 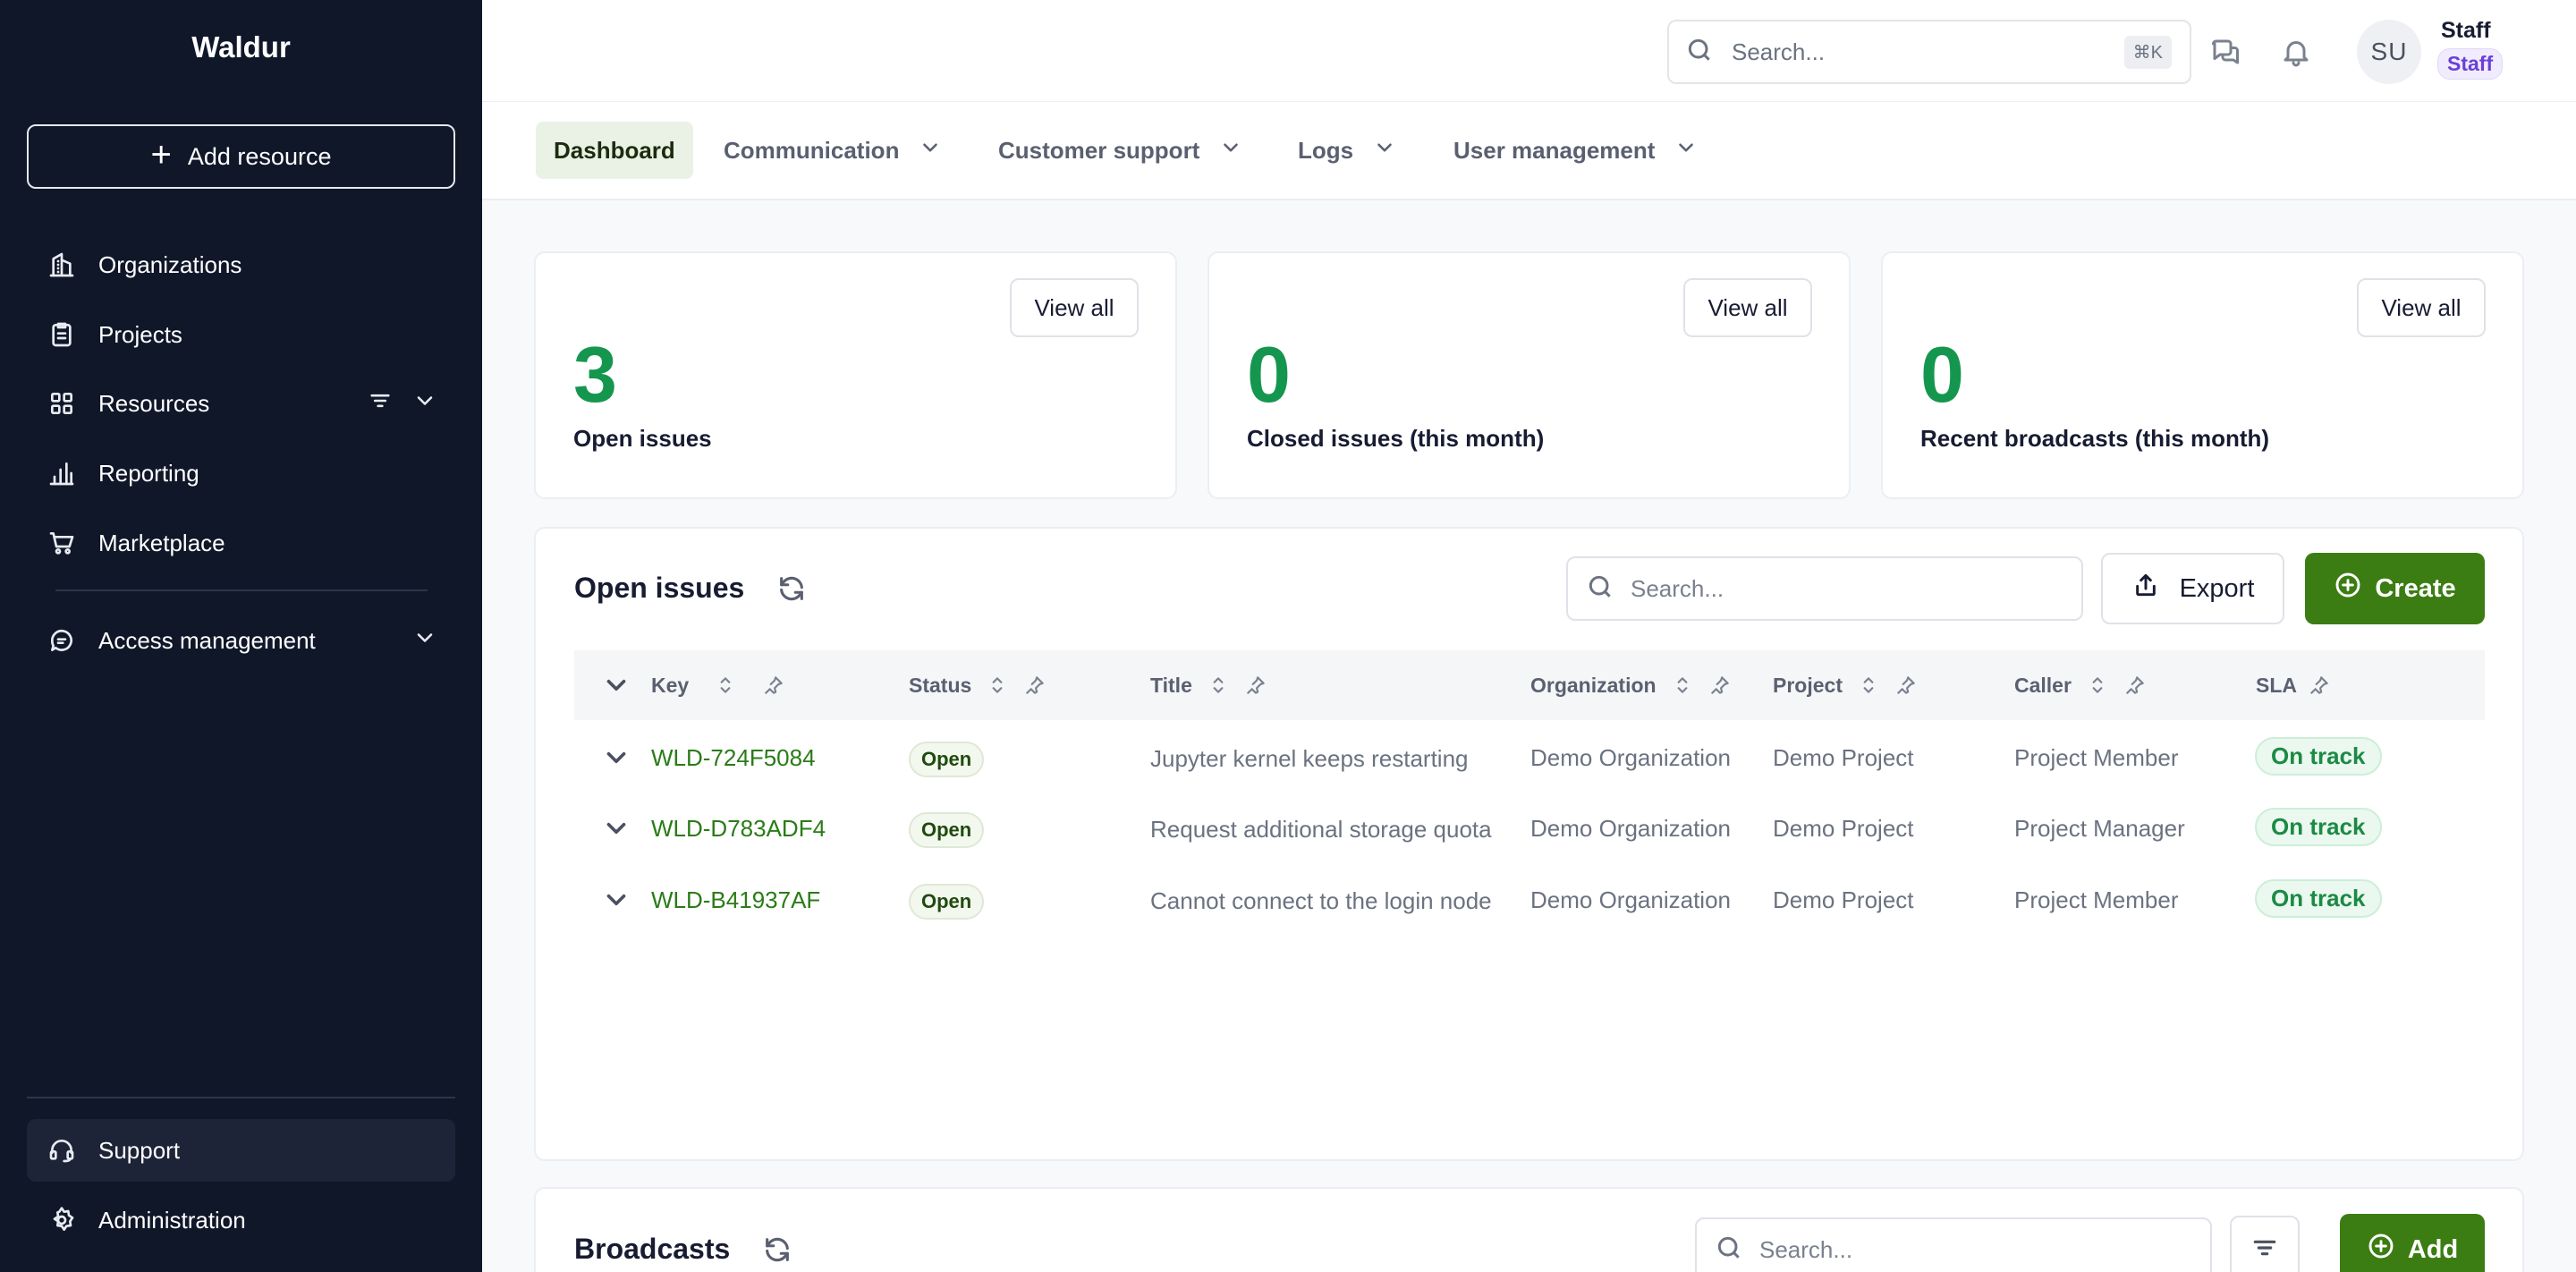 What do you see at coordinates (833, 150) in the screenshot?
I see `tab-communication: Communication` at bounding box center [833, 150].